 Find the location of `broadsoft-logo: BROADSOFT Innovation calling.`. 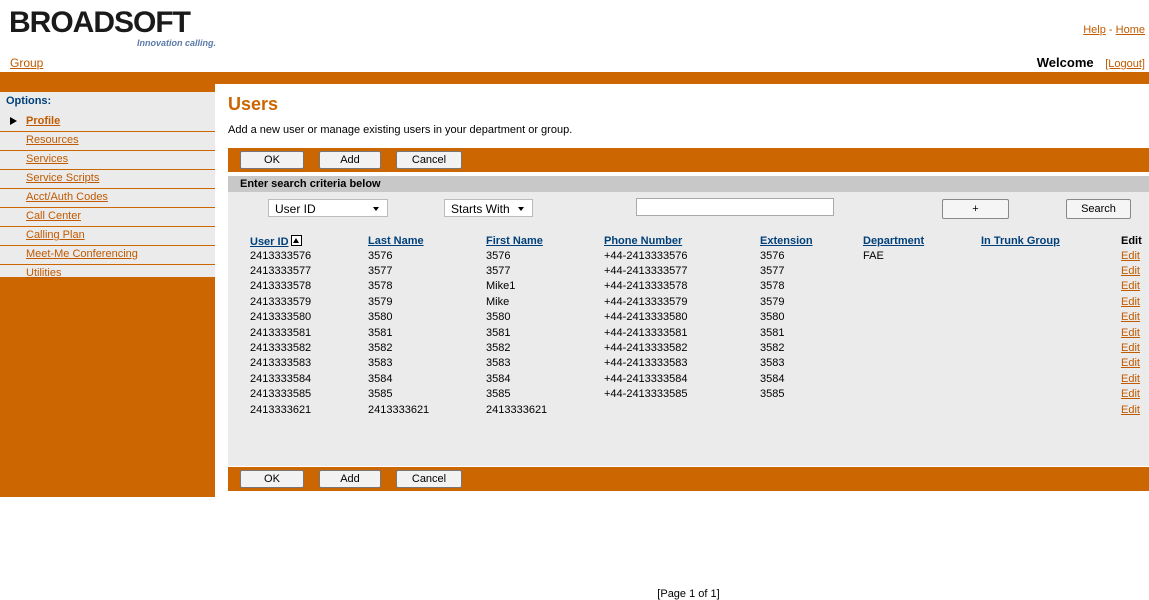

broadsoft-logo: BROADSOFT Innovation calling. is located at coordinates (114, 27).